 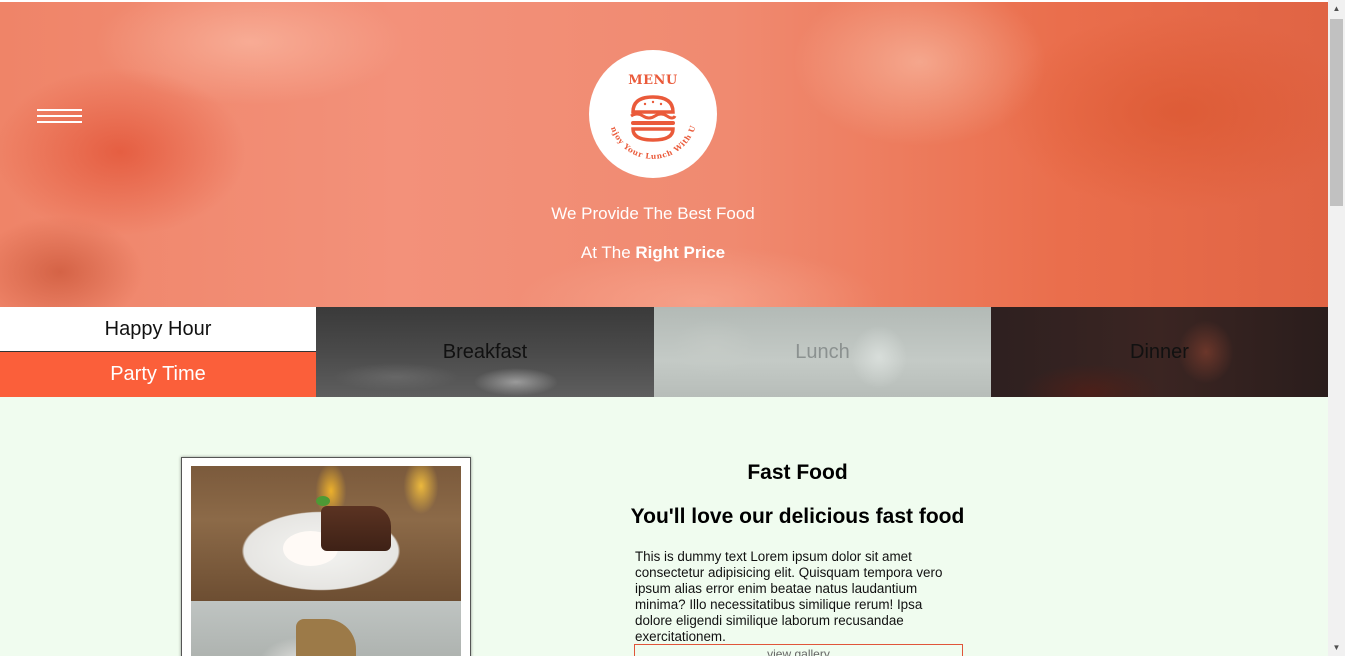 I want to click on burger-icon: Enjoy Your Lunch With Us, so click(x=643, y=105).